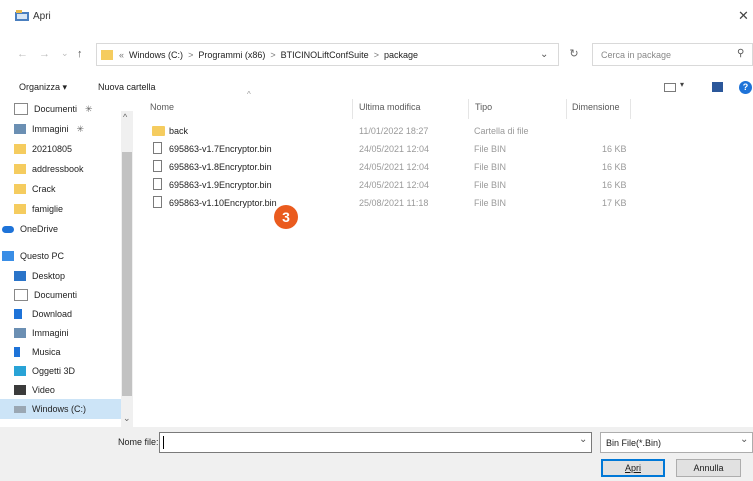 The height and width of the screenshot is (481, 753). I want to click on sidebar-item-onedrive: OneDrive, so click(55, 229).